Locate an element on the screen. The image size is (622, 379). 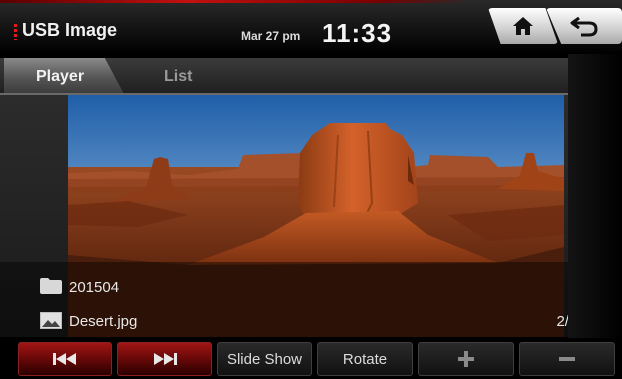
back-arrow-icon is located at coordinates (584, 26).